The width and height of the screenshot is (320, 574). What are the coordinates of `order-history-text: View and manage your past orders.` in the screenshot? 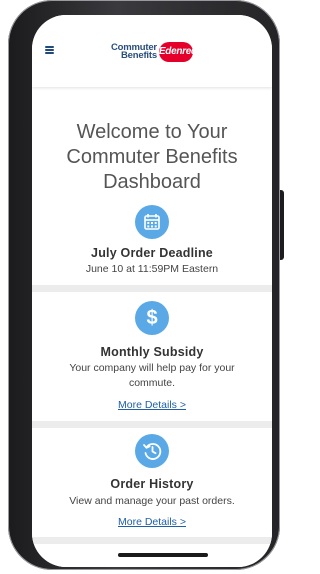 It's located at (152, 501).